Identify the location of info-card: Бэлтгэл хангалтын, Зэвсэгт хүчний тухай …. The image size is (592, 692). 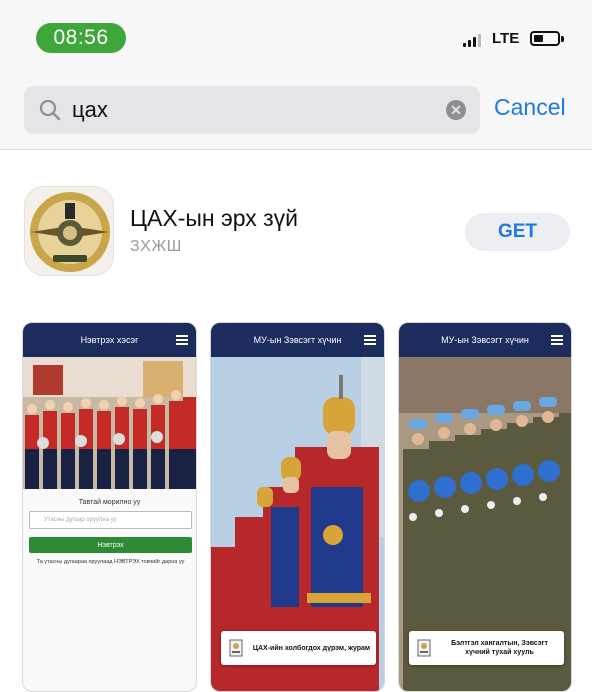
(486, 648).